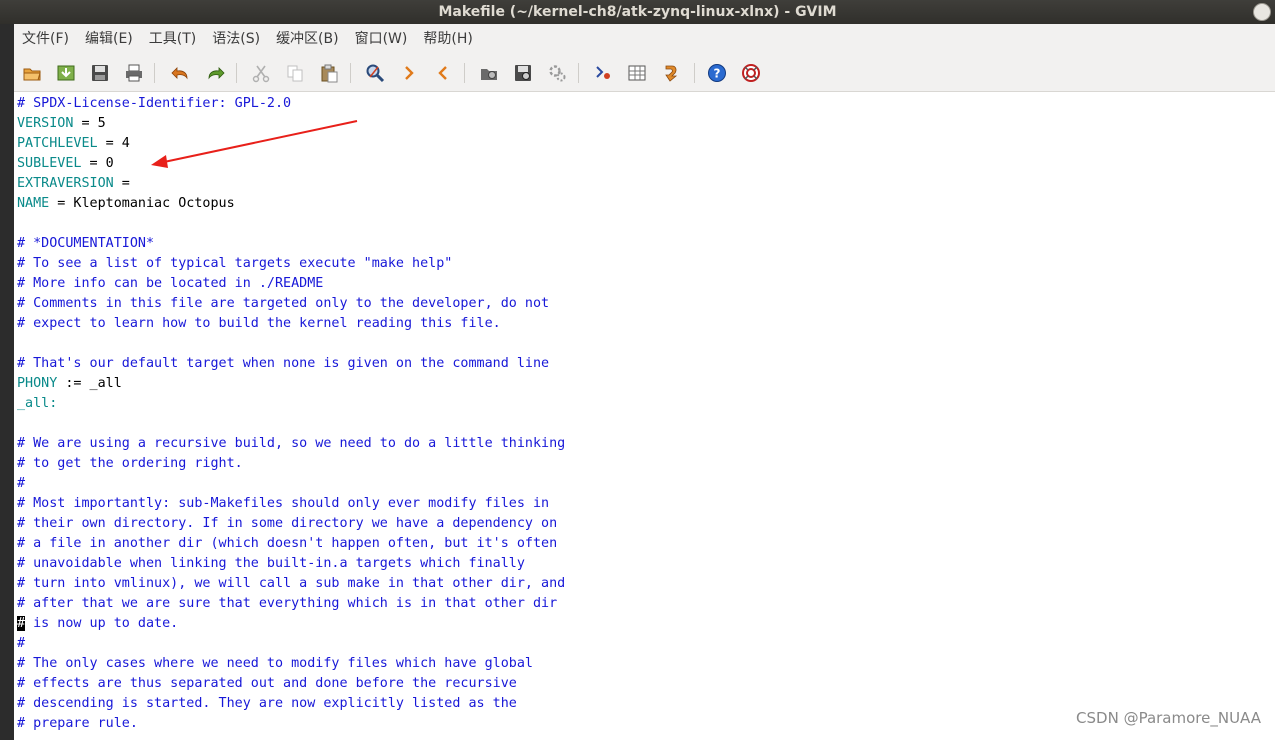  I want to click on make-icon, so click(603, 73).